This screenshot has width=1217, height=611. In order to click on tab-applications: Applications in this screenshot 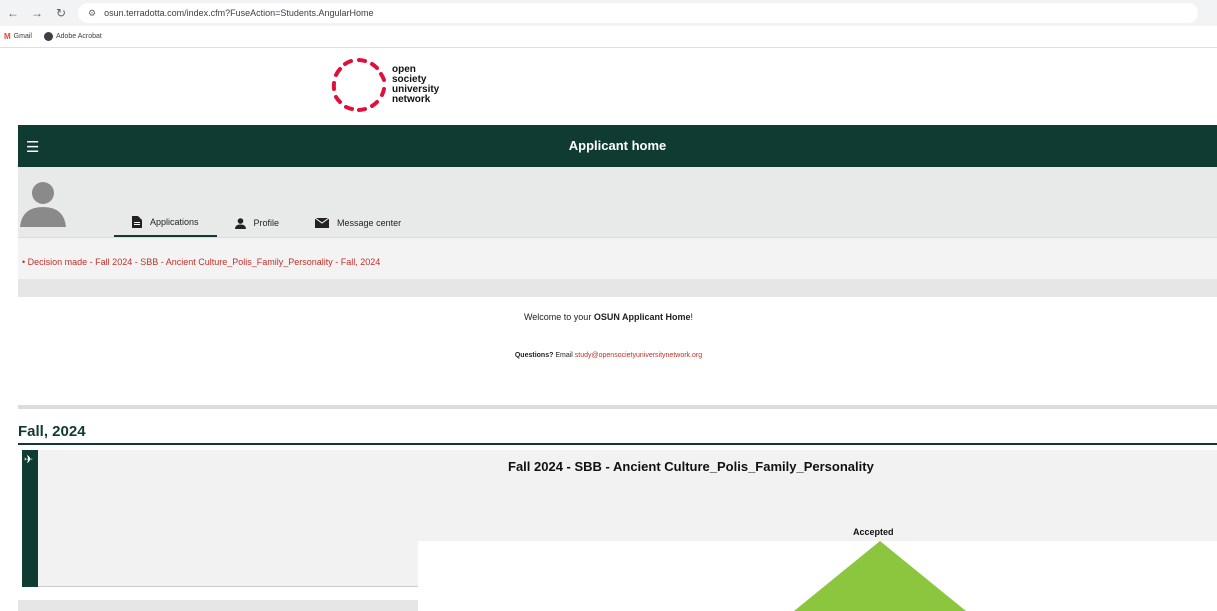, I will do `click(165, 223)`.